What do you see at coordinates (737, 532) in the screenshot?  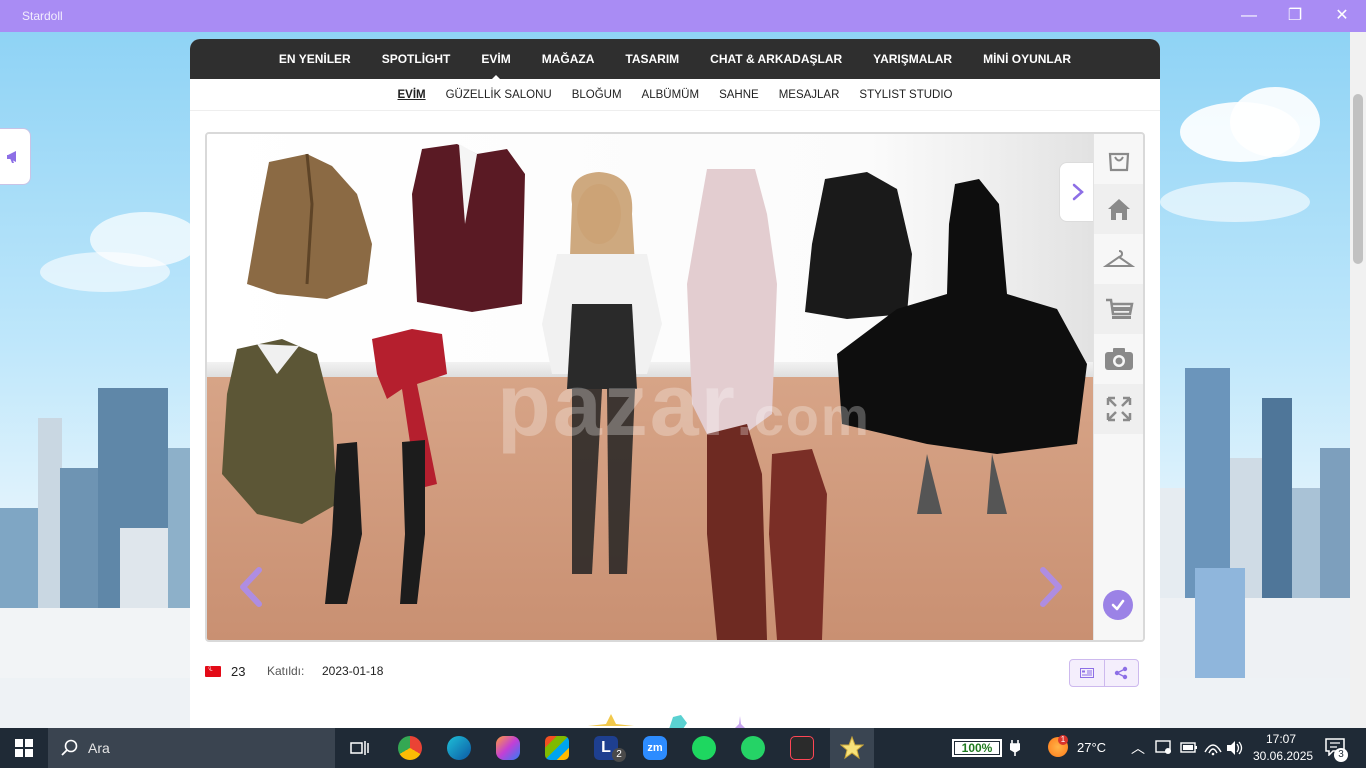 I see `red-fur-coat-item` at bounding box center [737, 532].